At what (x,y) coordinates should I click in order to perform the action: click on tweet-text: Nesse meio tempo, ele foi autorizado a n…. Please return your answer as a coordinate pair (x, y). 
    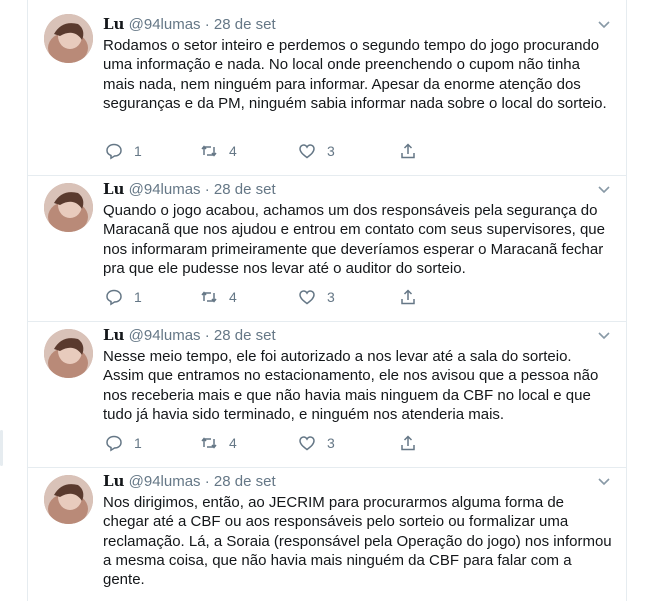
    Looking at the image, I should click on (351, 385).